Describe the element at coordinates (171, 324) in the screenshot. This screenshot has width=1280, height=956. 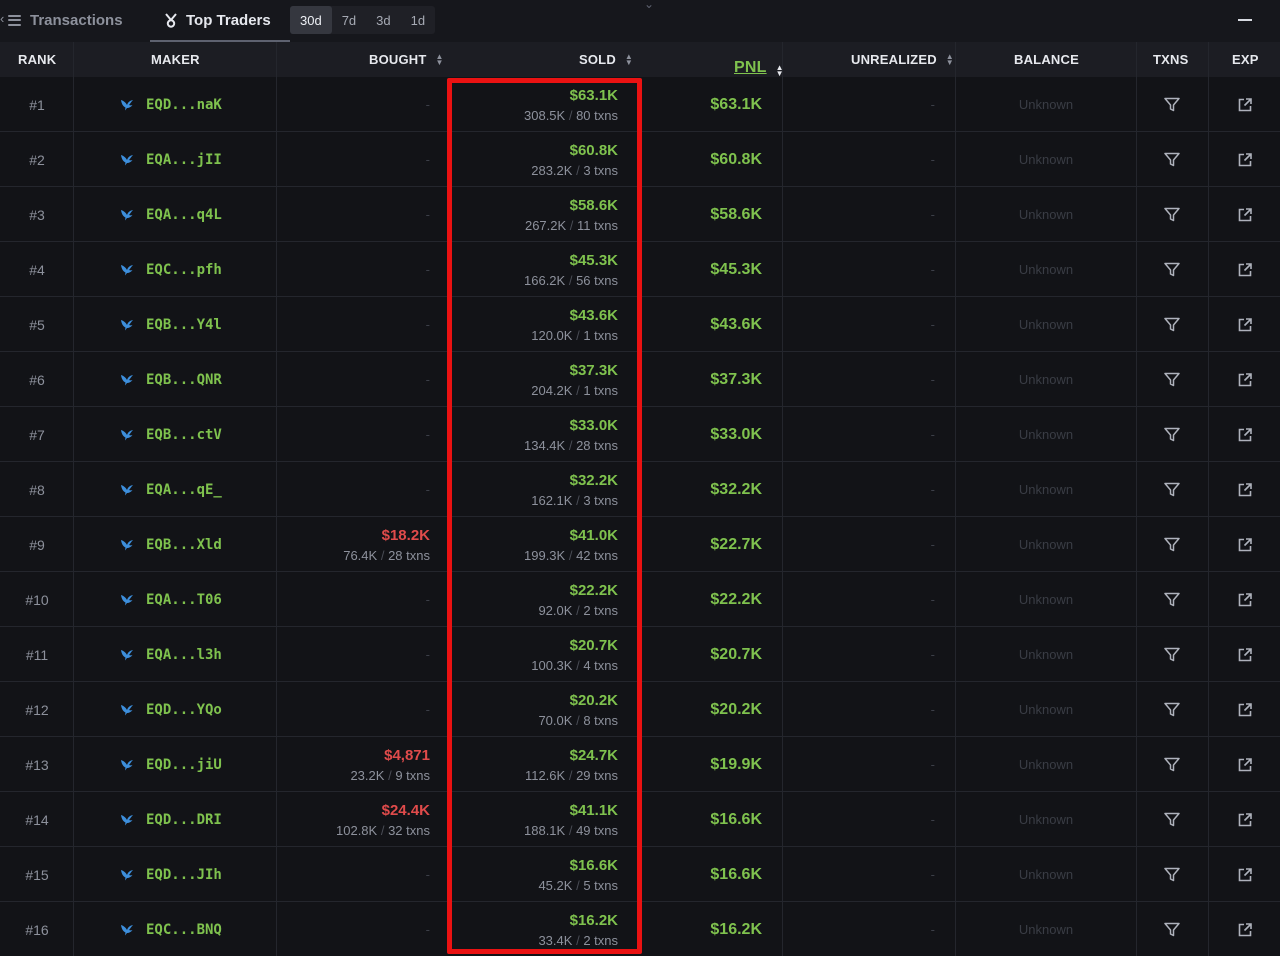
I see `maker-link: EQB...Y4l` at that location.